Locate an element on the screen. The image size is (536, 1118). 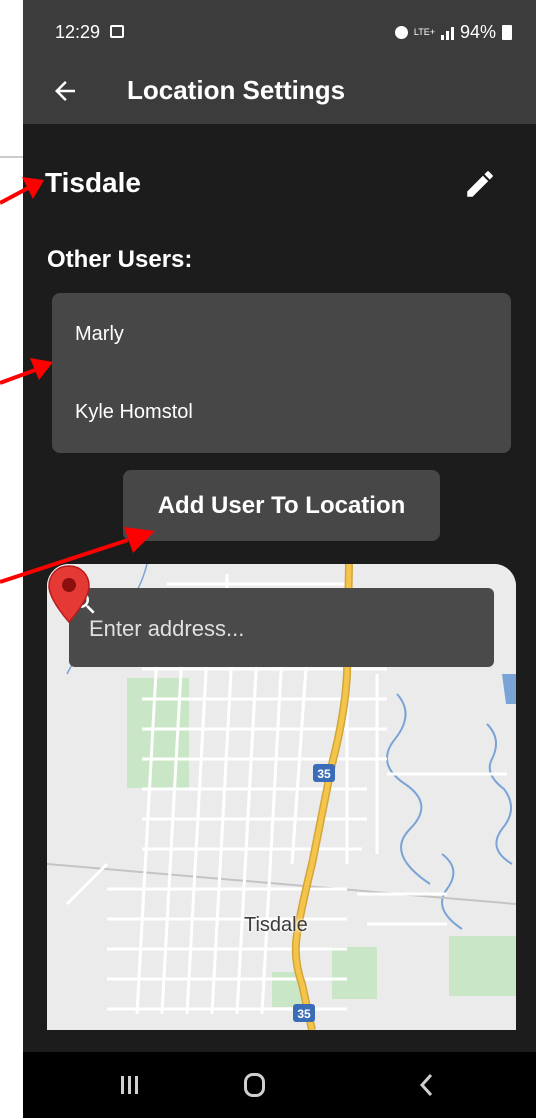
arrow-to-users-list-icon is located at coordinates (26, 371).